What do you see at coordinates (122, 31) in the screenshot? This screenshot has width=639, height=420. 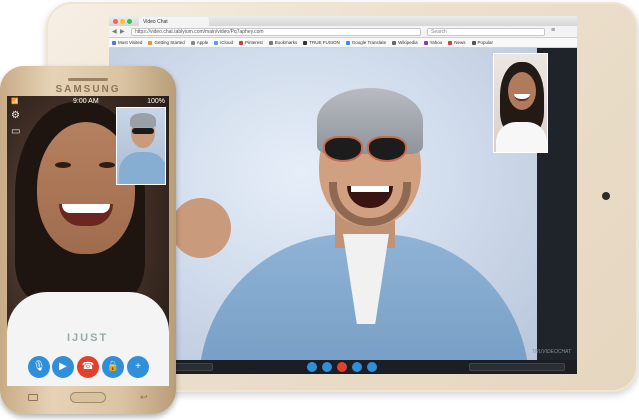 I see `forward-icon: ▶` at bounding box center [122, 31].